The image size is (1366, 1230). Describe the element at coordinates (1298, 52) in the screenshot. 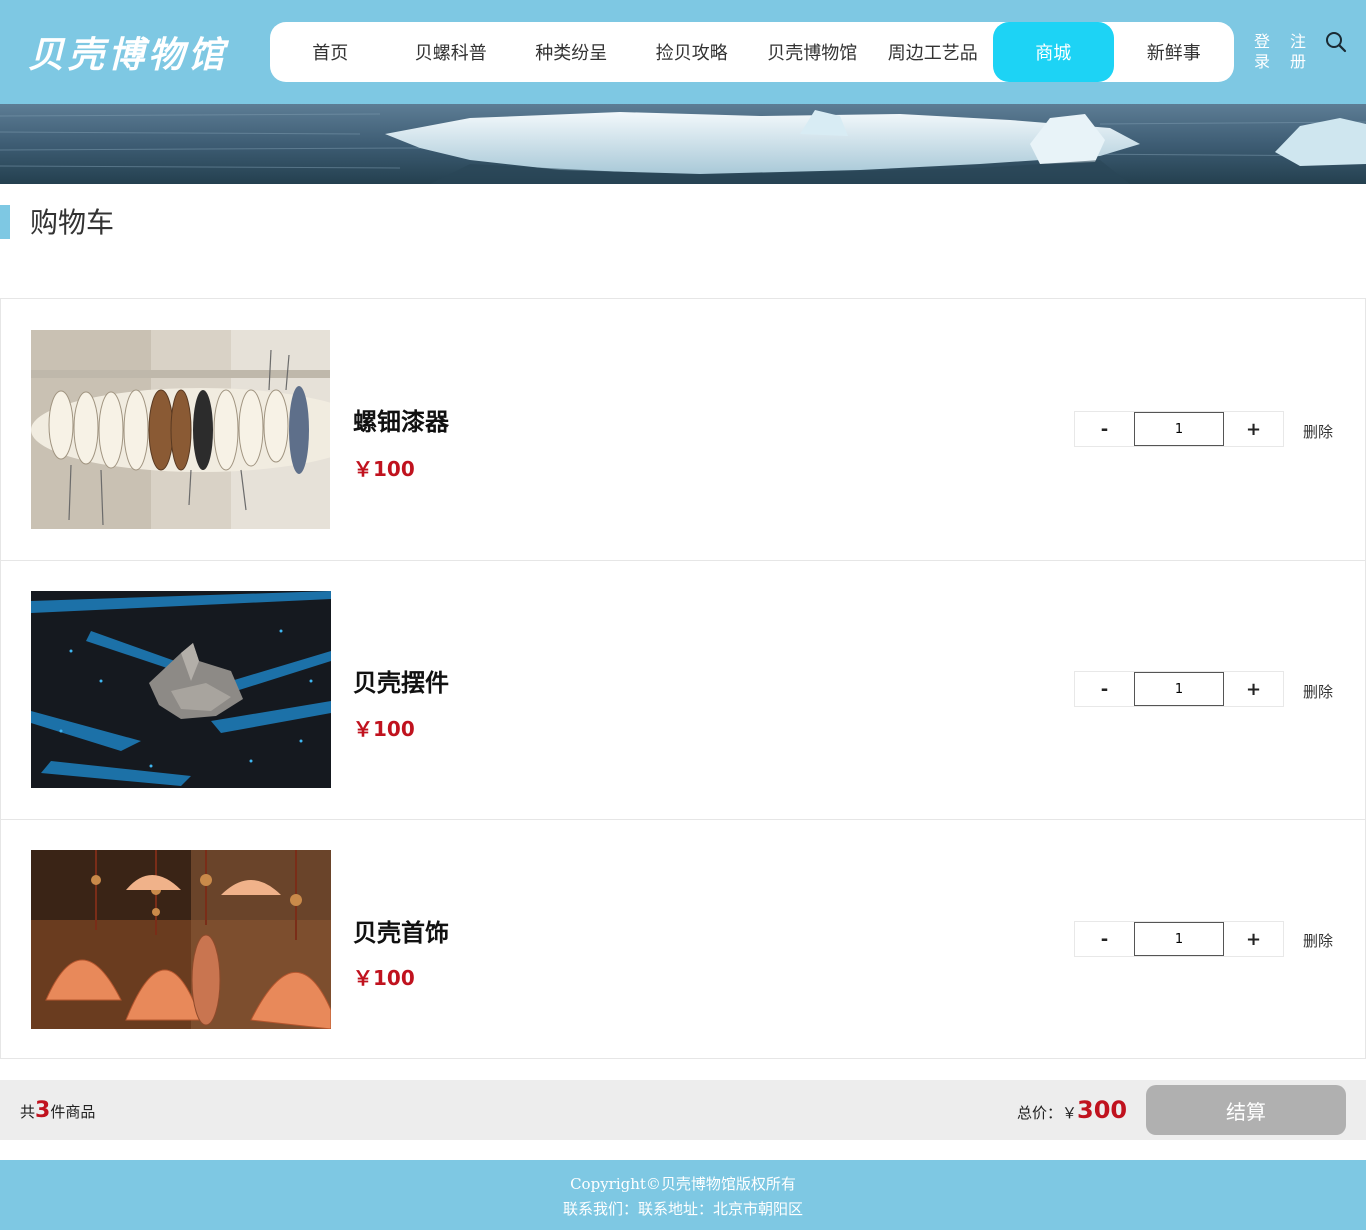

I see `register-link: 注册` at that location.